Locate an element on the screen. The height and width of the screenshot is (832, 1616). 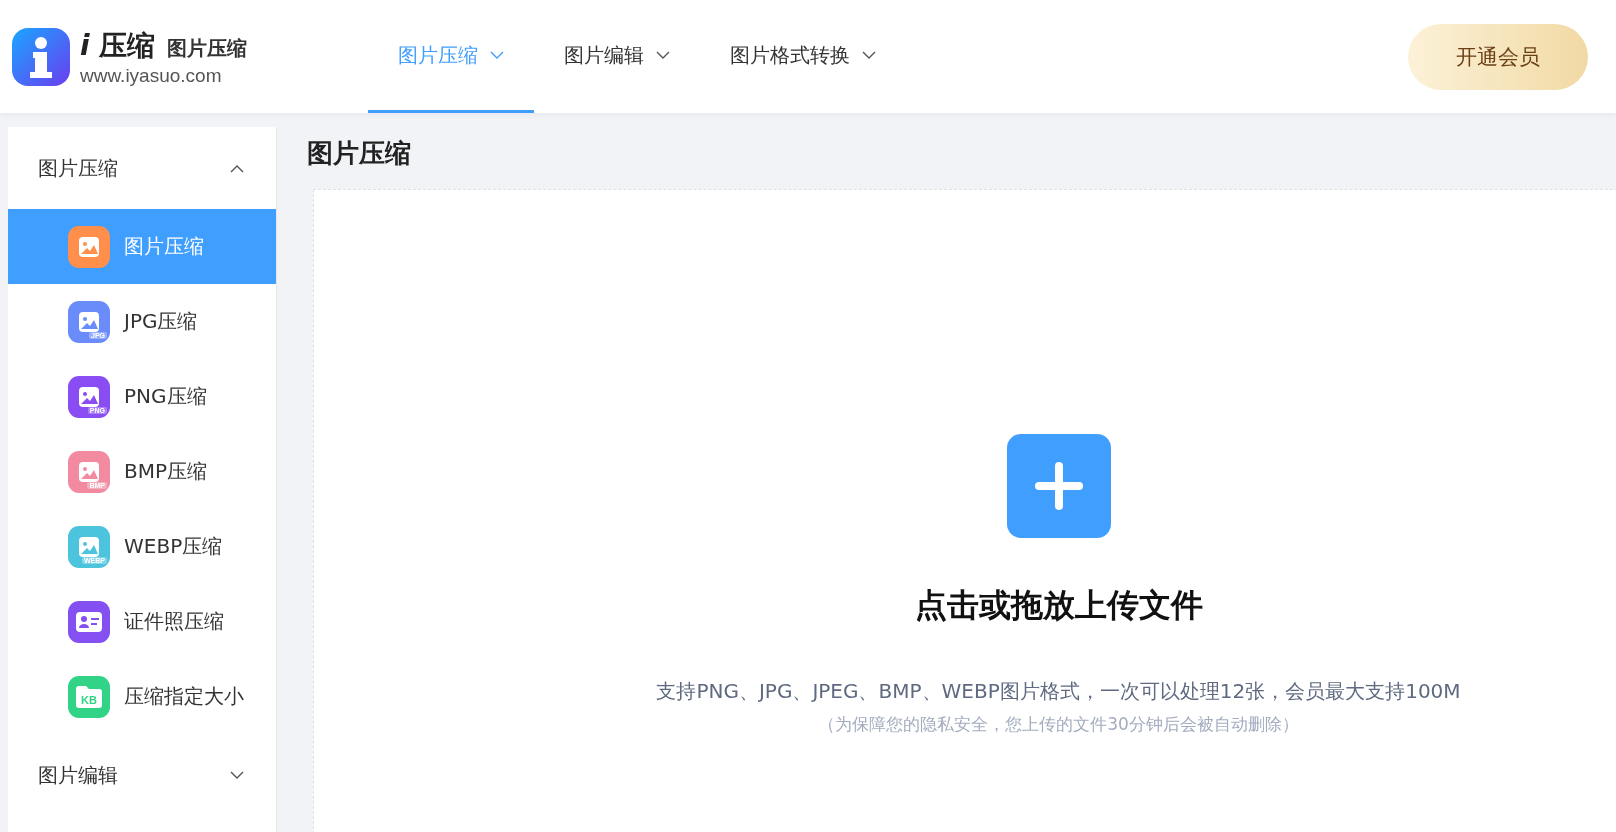
logo-name: i 压缩 is located at coordinates (118, 45).